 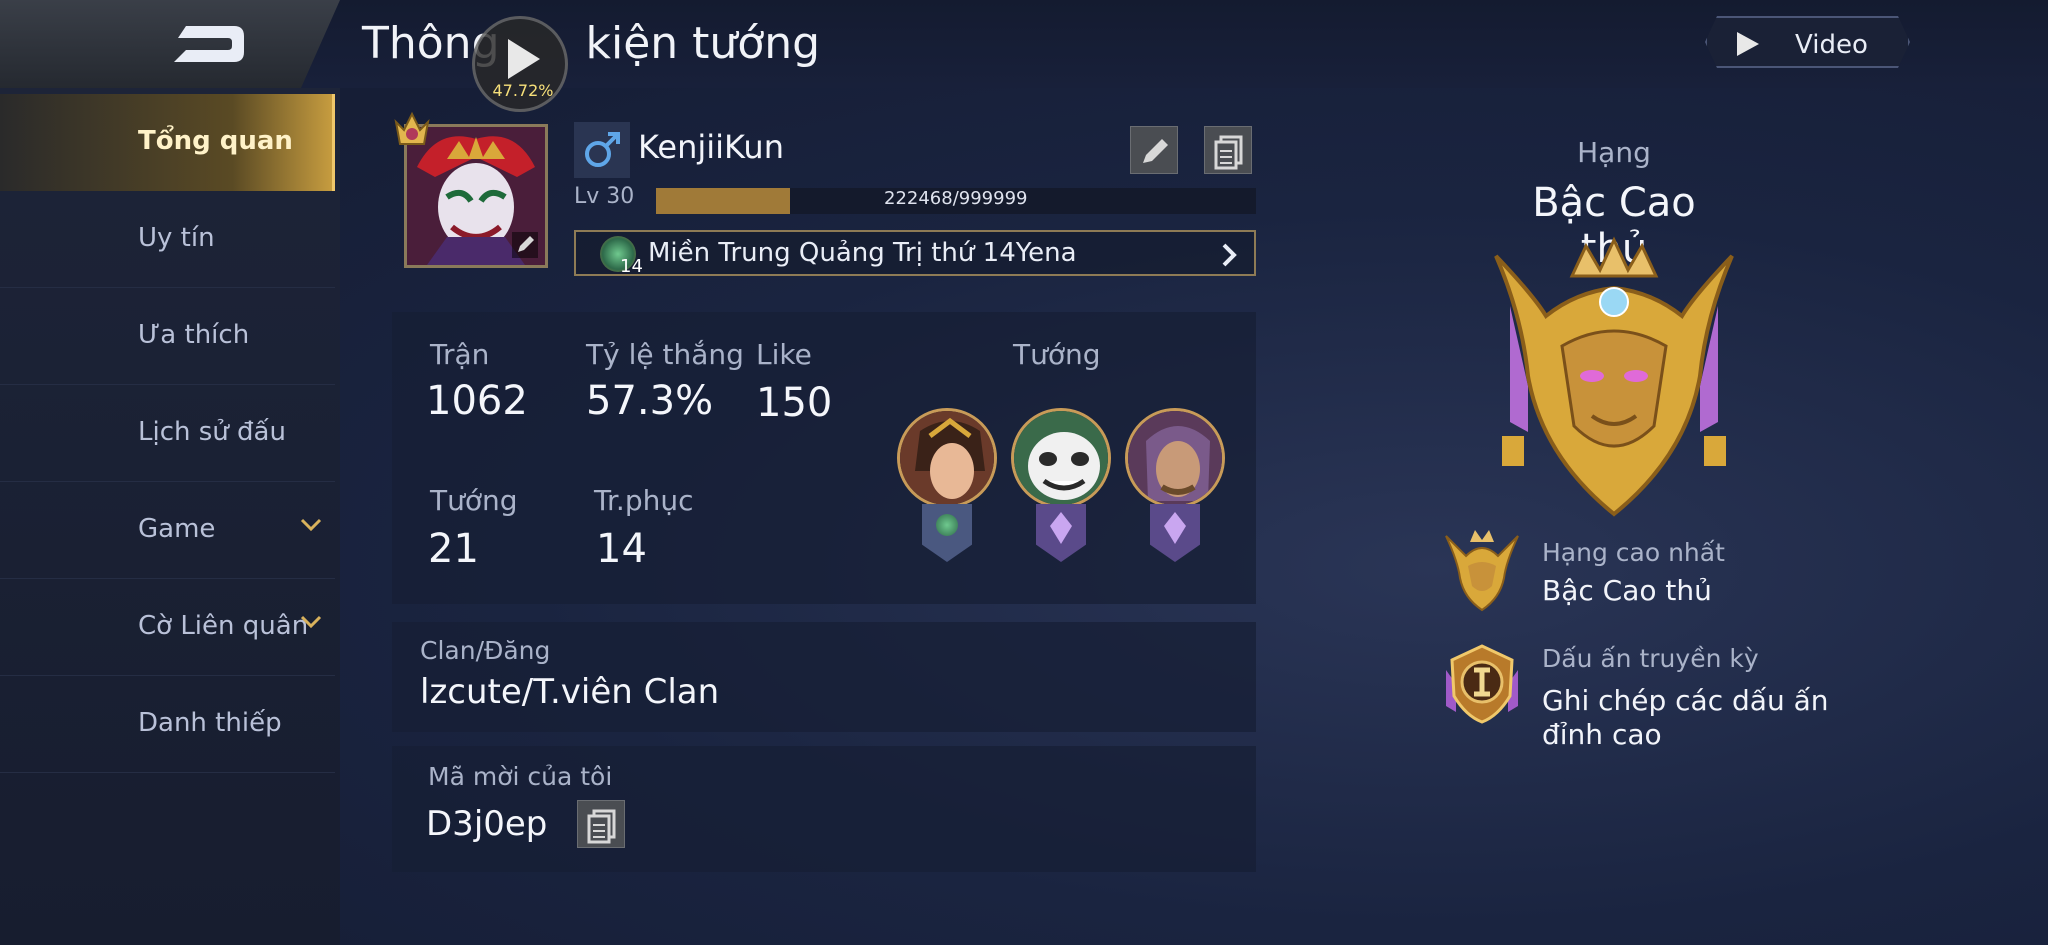 I want to click on legend-mark-desc-line1: Ghi chép các dấu ấn, so click(x=1685, y=700).